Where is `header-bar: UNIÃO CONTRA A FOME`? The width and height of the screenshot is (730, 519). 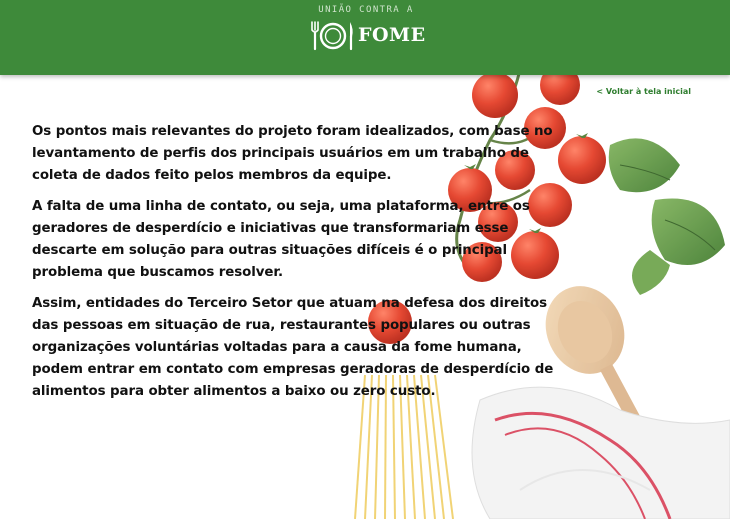
header-bar: UNIÃO CONTRA A FOME is located at coordinates (365, 37).